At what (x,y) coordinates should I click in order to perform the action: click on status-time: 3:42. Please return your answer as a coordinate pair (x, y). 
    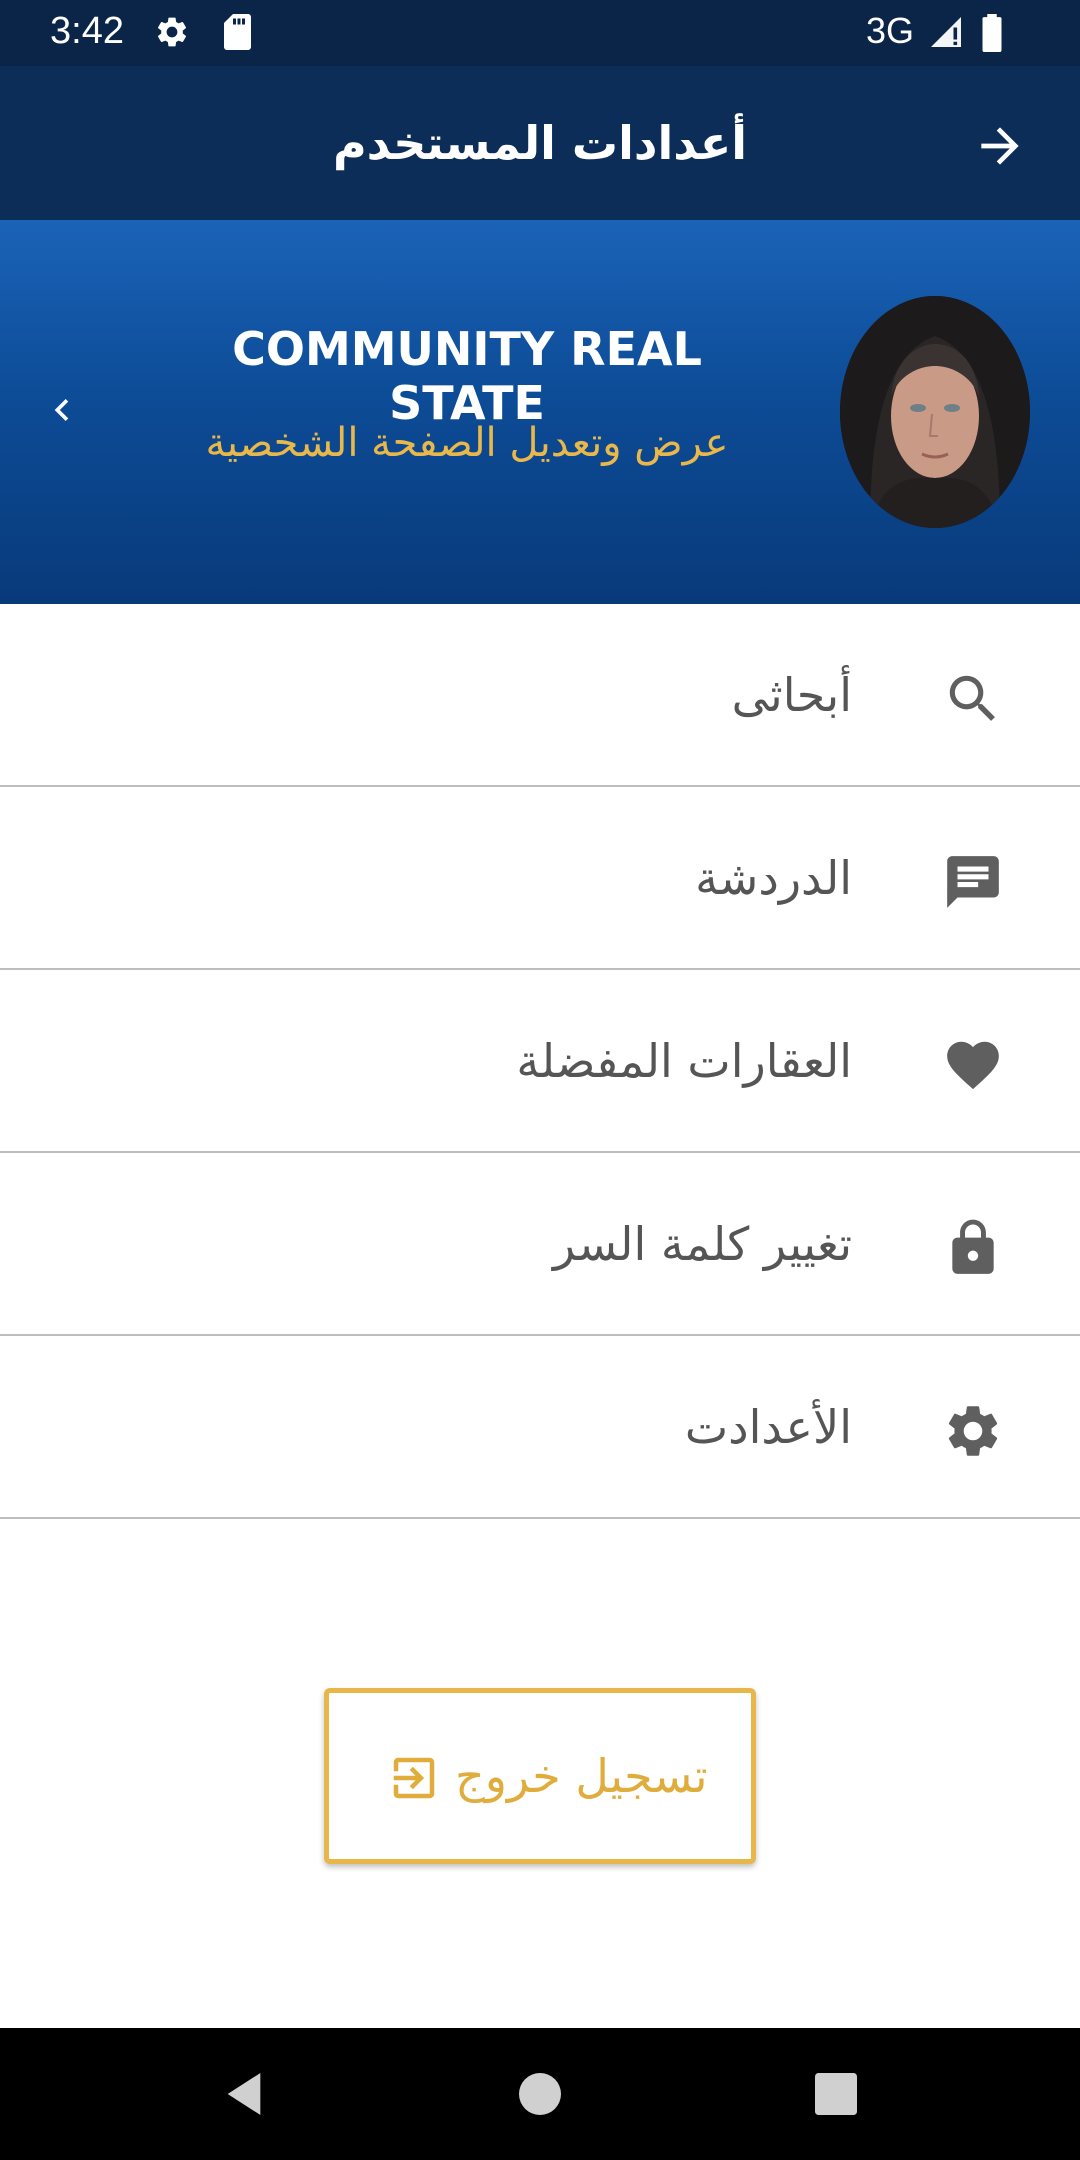
    Looking at the image, I should click on (87, 31).